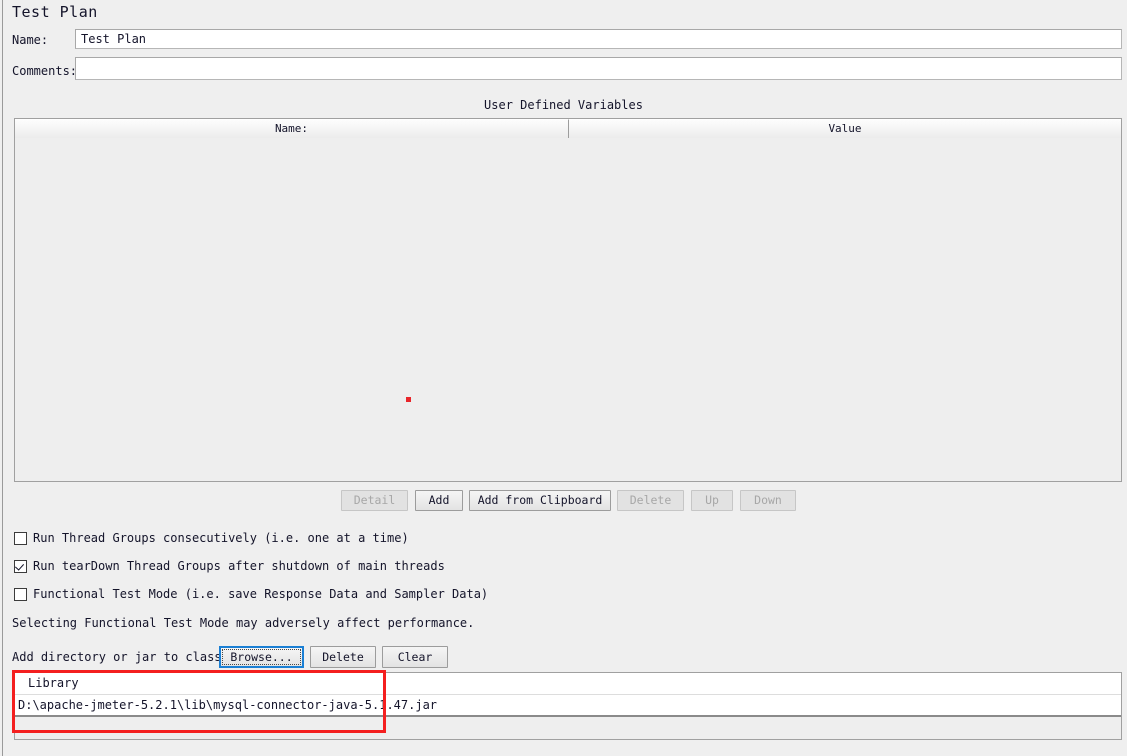 Image resolution: width=1127 pixels, height=756 pixels. Describe the element at coordinates (55, 12) in the screenshot. I see `page-title: Test Plan` at that location.